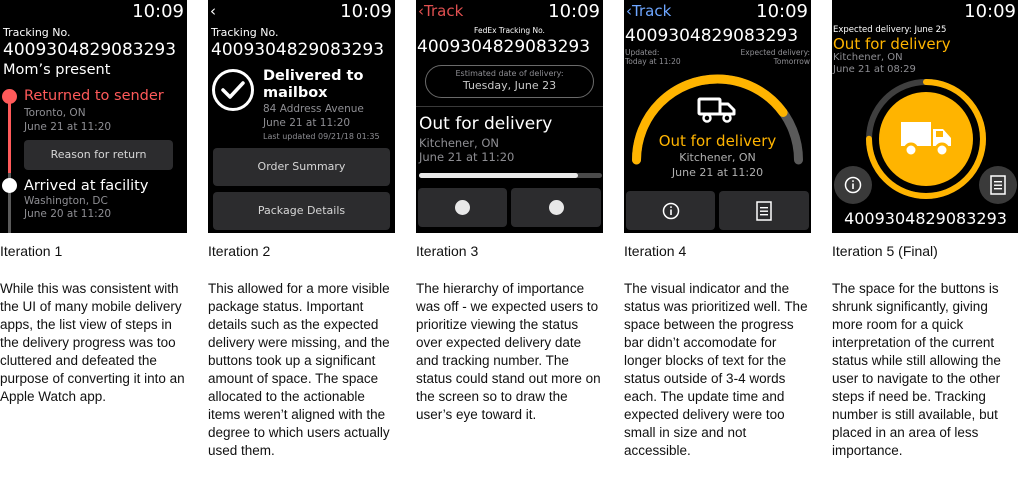 The height and width of the screenshot is (490, 1018). I want to click on step-status-arrived: Arrived at facility, so click(86, 186).